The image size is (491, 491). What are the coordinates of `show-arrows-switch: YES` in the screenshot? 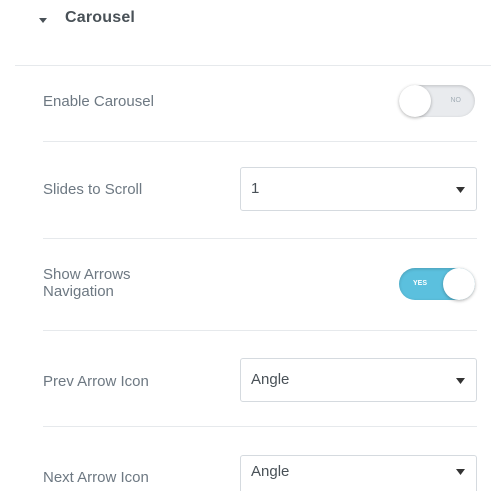 It's located at (437, 284).